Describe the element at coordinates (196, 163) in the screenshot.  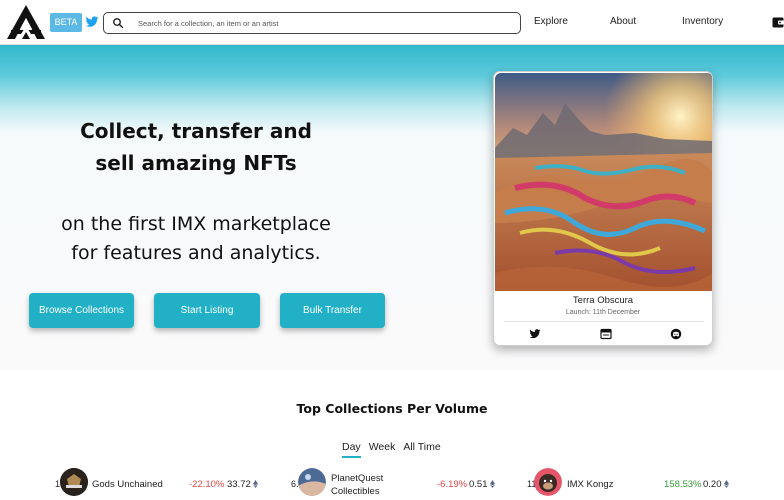
I see `hero-title-line-2: sell amazing NFTs` at that location.